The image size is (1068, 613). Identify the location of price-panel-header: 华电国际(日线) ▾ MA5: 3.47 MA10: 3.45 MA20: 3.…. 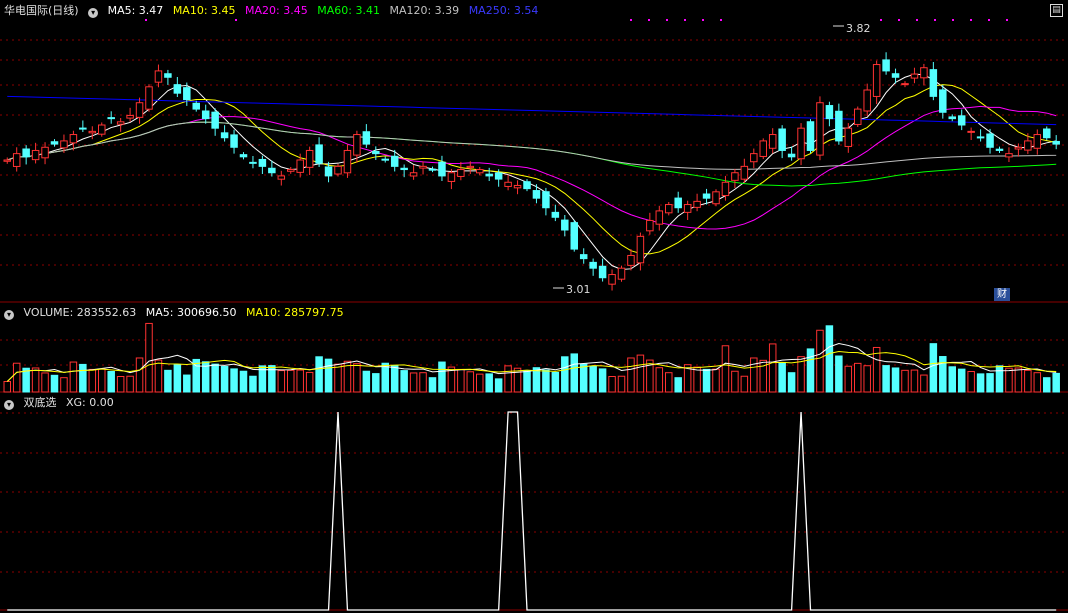
(274, 11).